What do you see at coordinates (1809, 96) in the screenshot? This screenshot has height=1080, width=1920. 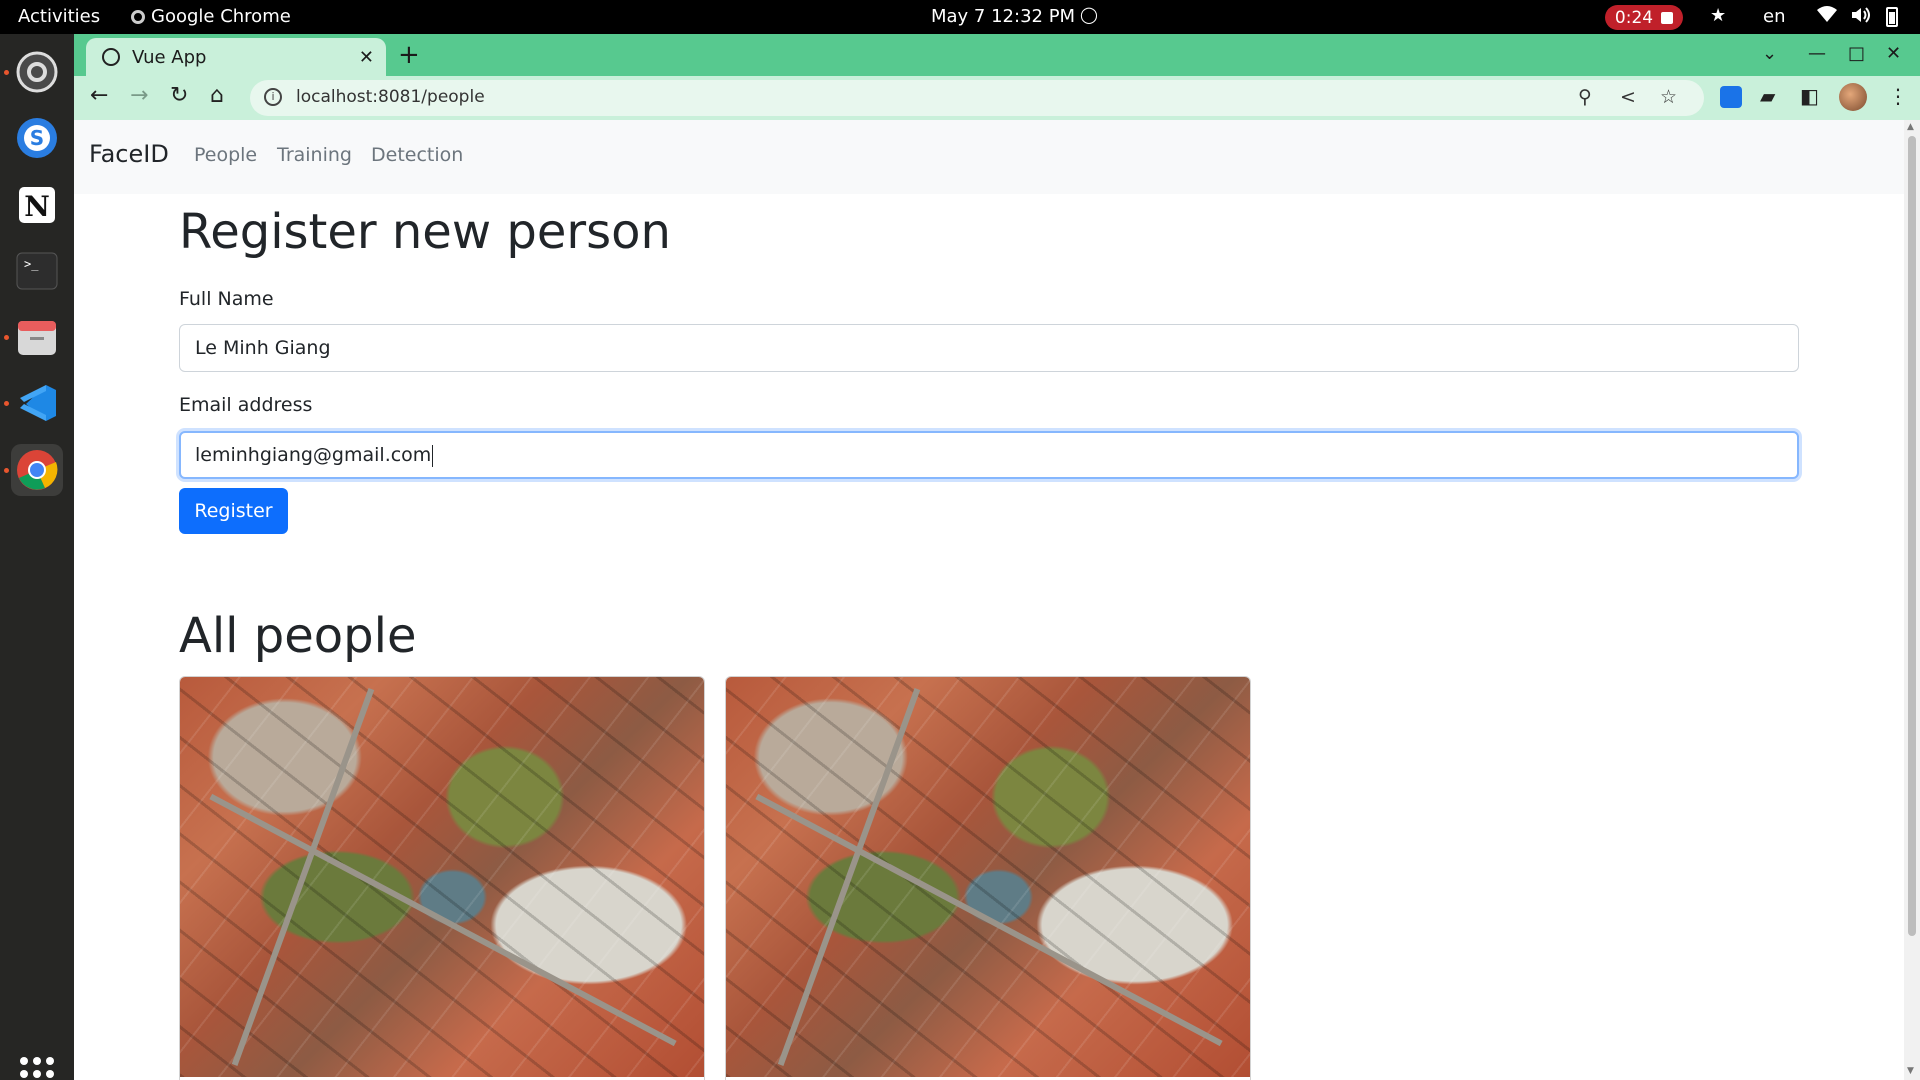 I see `side-panel-icon: ◧` at bounding box center [1809, 96].